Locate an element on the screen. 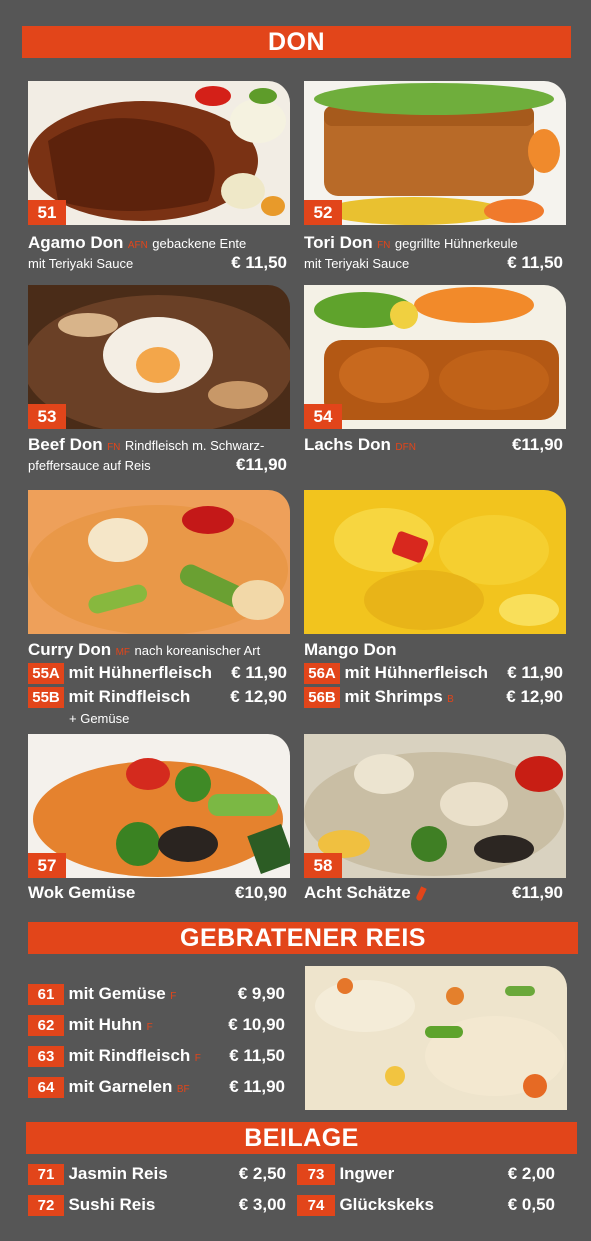 The image size is (591, 1241). dish-title-56: Mango Don is located at coordinates (350, 650).